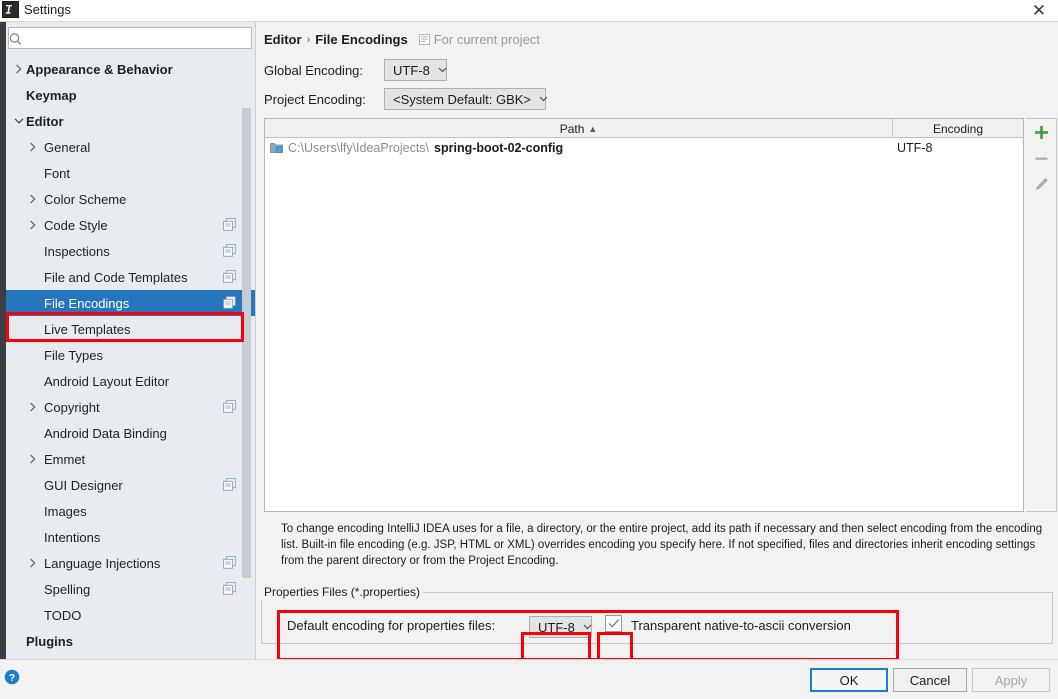 This screenshot has height=699, width=1058. I want to click on global-encoding-value: UTF-8, so click(411, 70).